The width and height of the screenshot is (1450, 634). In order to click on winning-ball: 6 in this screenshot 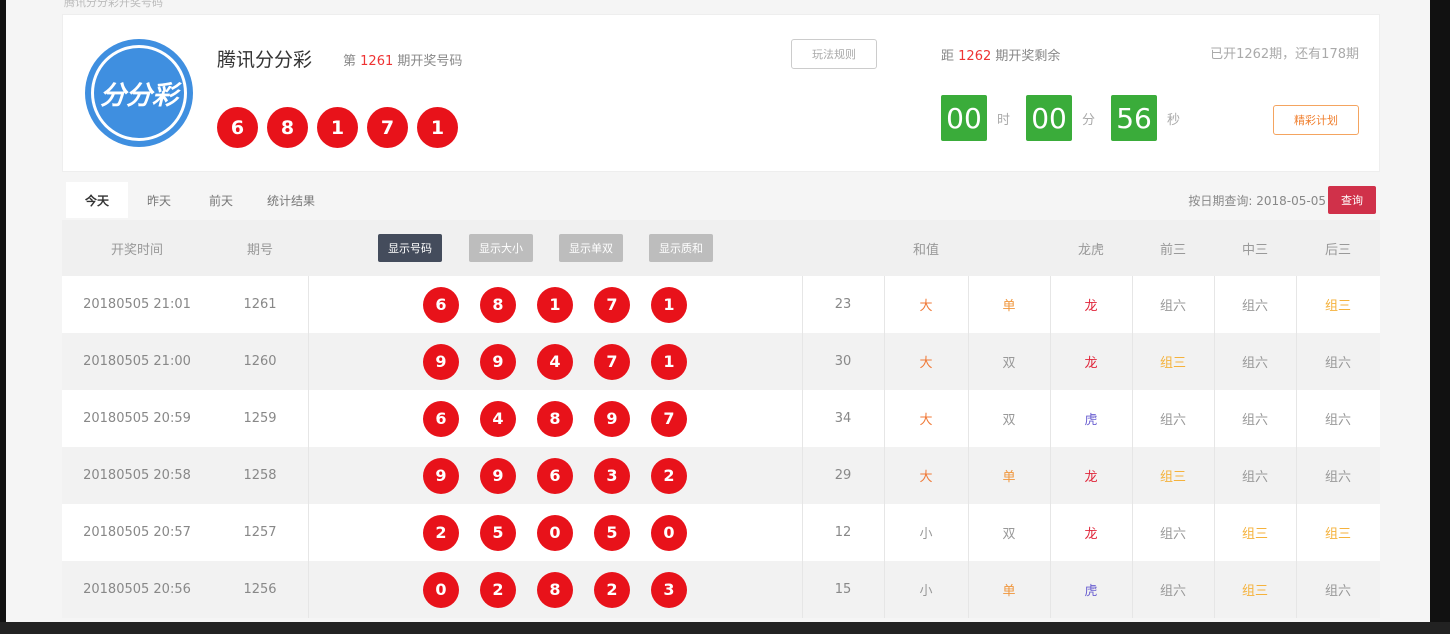, I will do `click(237, 127)`.